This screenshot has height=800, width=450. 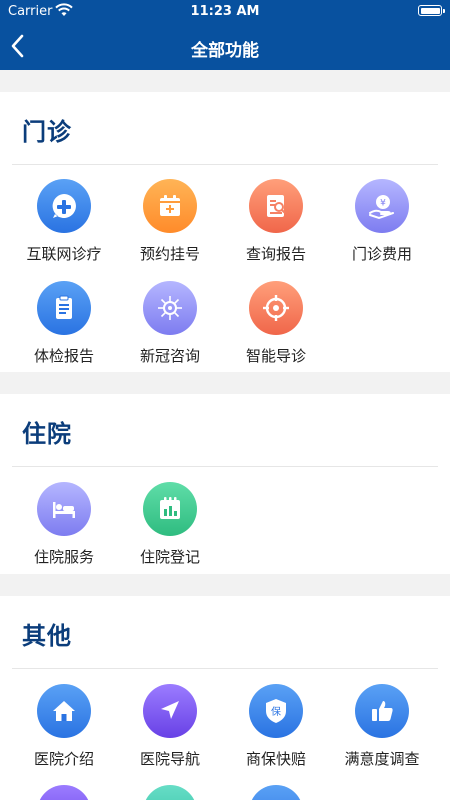 I want to click on virus-icon, so click(x=170, y=308).